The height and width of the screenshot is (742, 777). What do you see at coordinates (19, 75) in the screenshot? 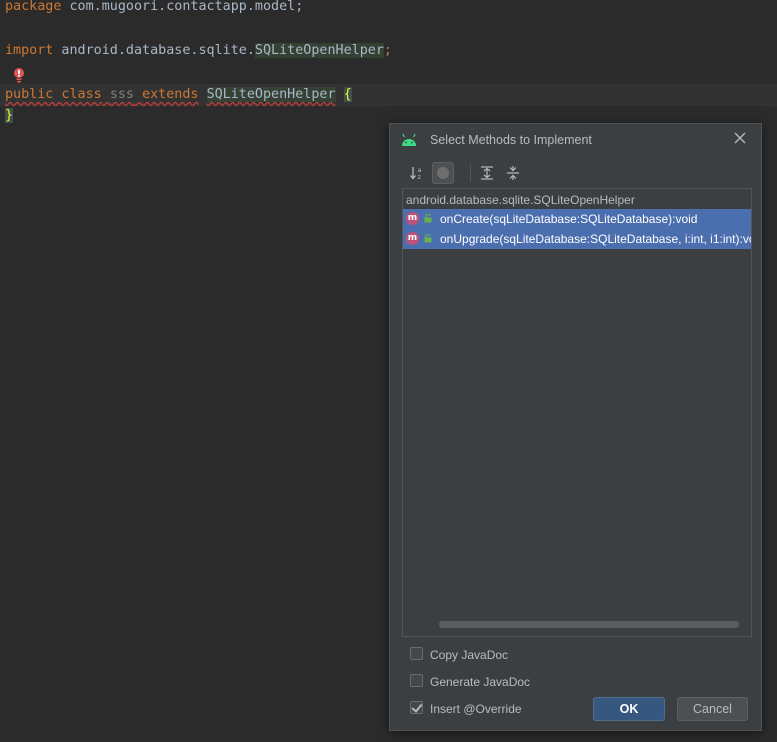
I see `error-bulb-icon` at bounding box center [19, 75].